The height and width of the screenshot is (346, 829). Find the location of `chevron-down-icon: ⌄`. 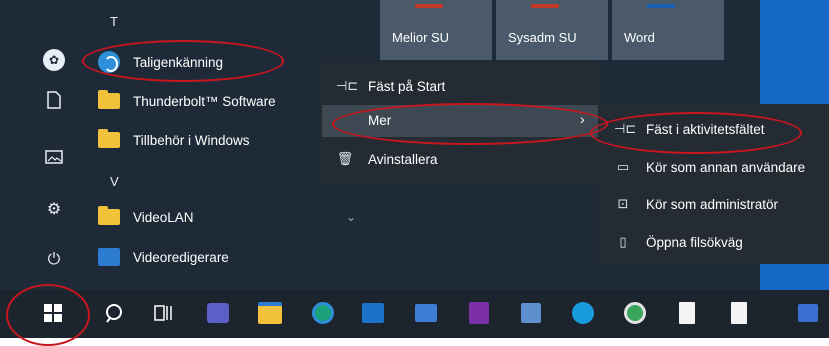

chevron-down-icon: ⌄ is located at coordinates (351, 217).